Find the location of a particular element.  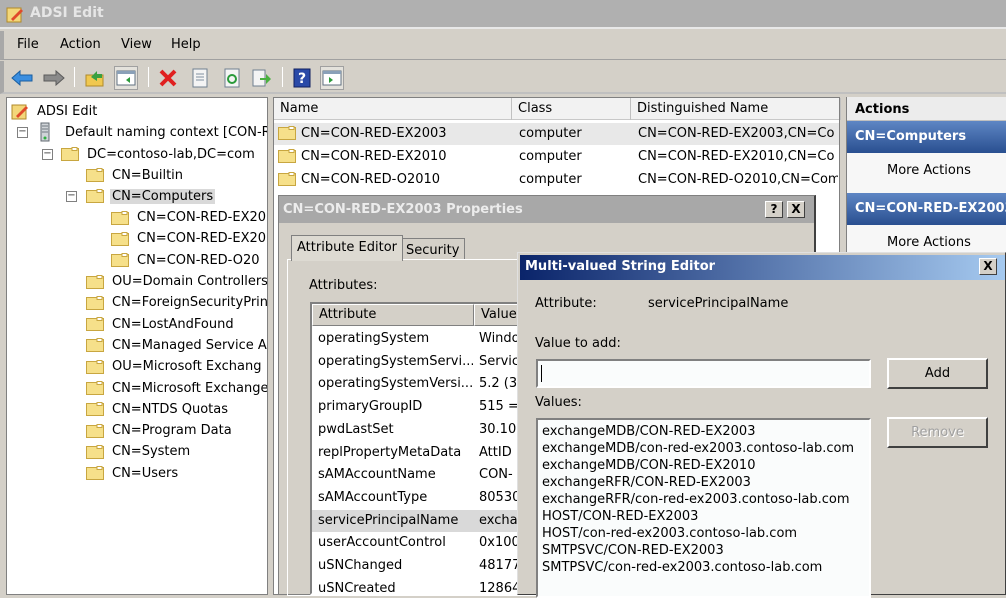

tree-item: CN=Builtin is located at coordinates (135, 175).